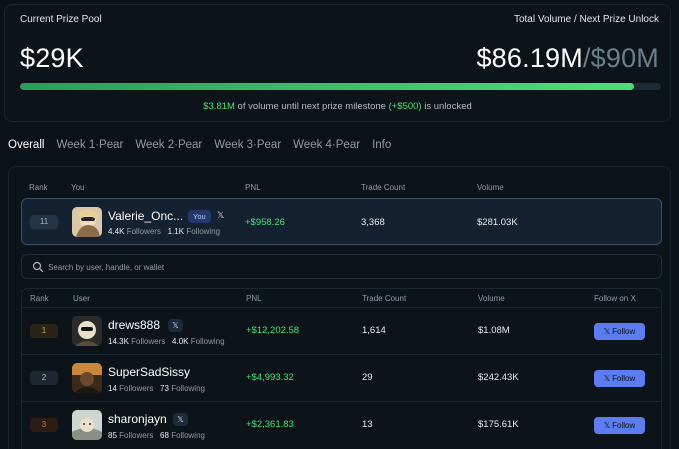  I want to click on username: SuperSadSissy, so click(149, 372).